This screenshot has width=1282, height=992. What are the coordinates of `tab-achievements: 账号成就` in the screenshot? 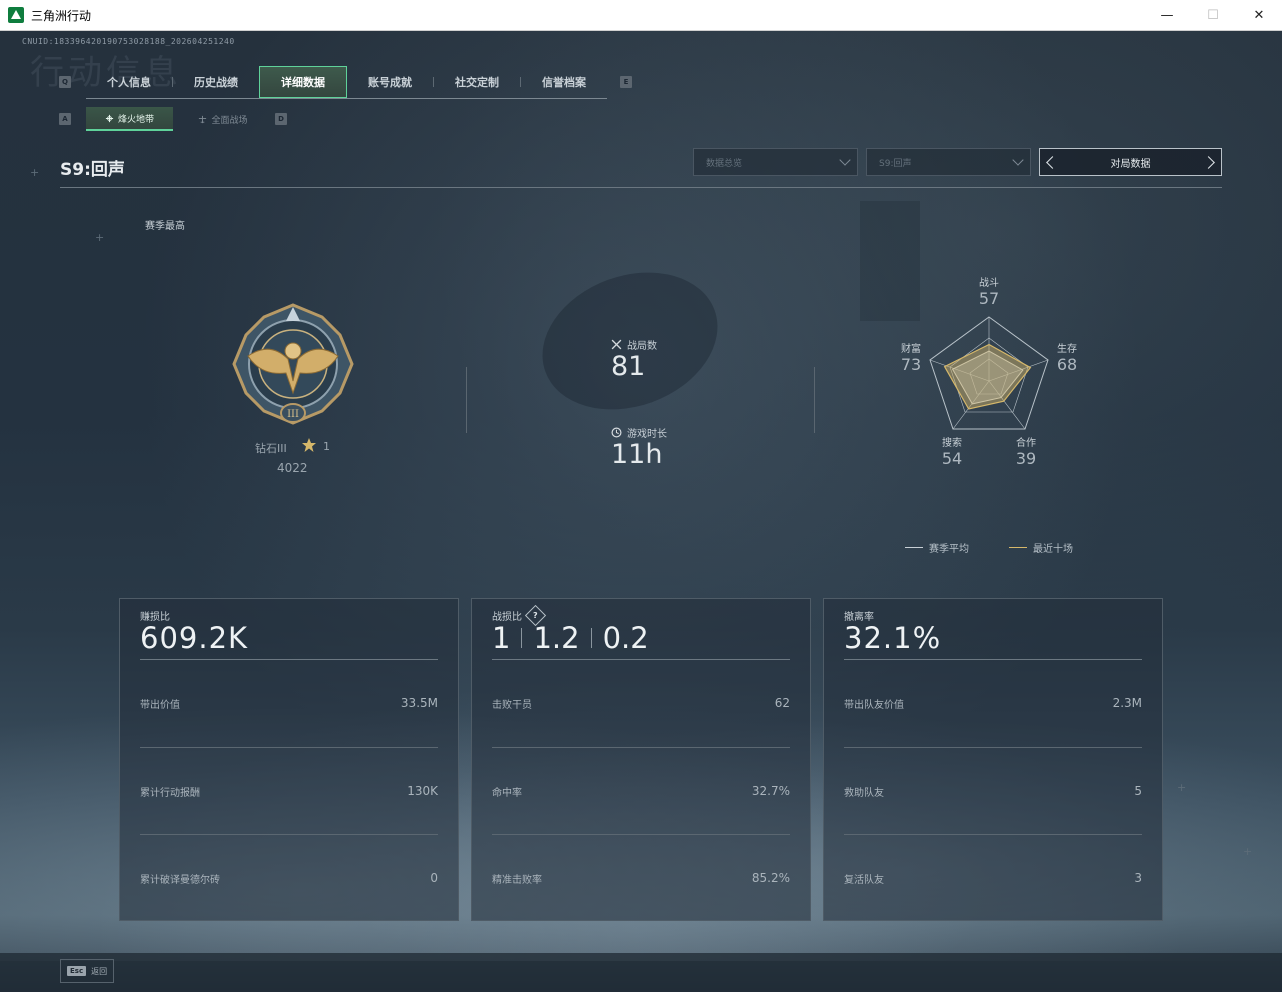 It's located at (390, 82).